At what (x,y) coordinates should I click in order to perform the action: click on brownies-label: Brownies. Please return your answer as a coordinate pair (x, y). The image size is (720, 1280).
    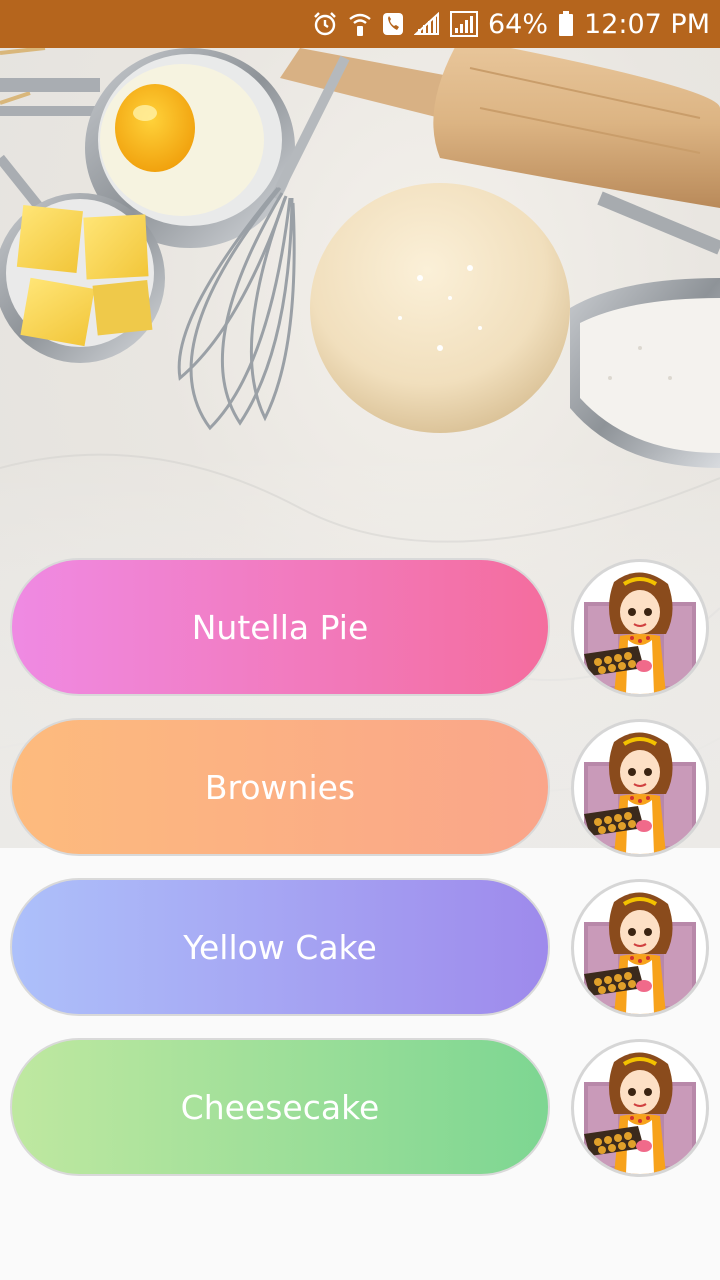
    Looking at the image, I should click on (280, 787).